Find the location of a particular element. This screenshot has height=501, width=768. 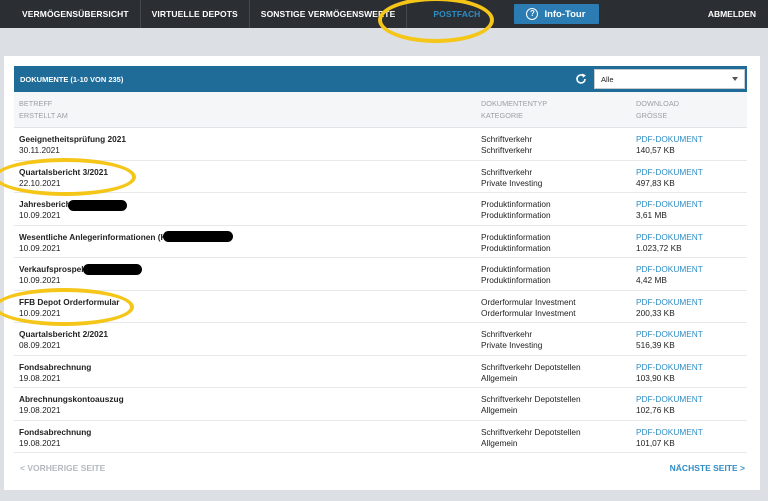

panel-title: DOKUMENTE (1-10 VON 235) is located at coordinates (72, 79).